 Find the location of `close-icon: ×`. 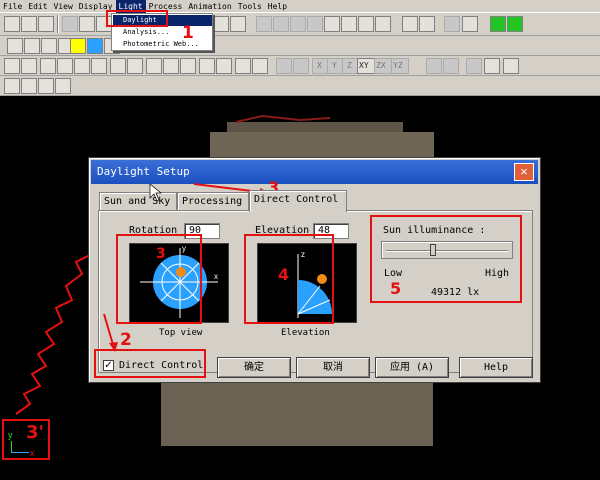

close-icon: × is located at coordinates (524, 172).